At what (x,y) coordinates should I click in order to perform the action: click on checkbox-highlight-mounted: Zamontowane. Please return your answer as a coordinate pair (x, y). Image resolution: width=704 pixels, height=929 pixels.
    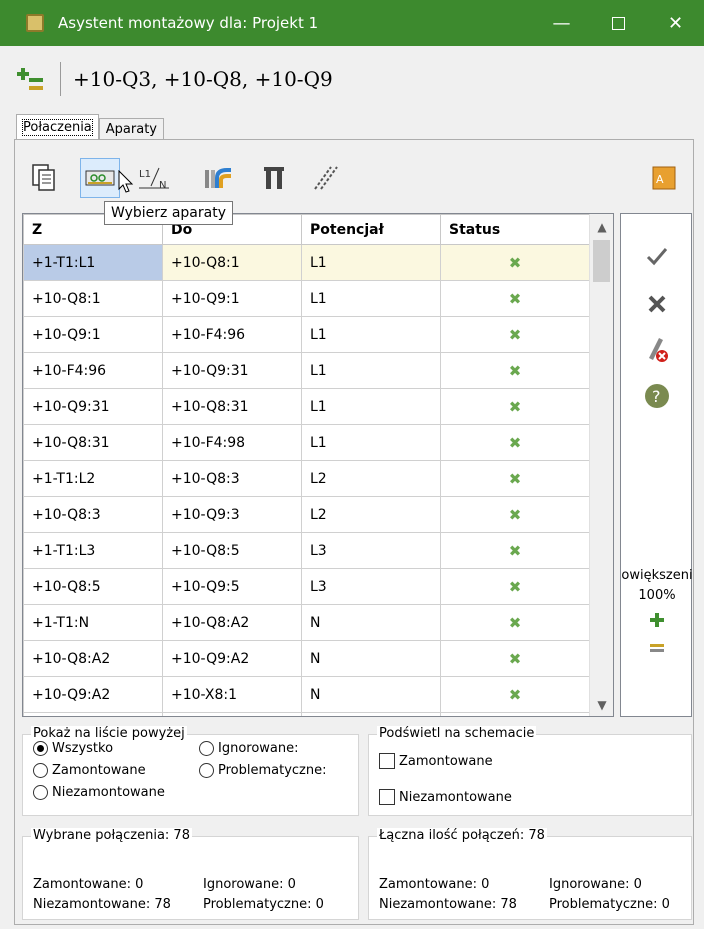
    Looking at the image, I should click on (436, 761).